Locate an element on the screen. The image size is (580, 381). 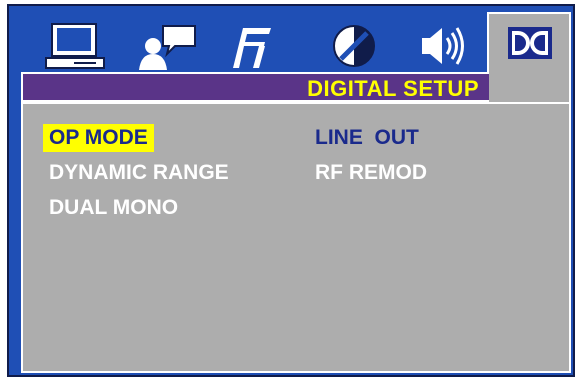
tab-language is located at coordinates (168, 46).